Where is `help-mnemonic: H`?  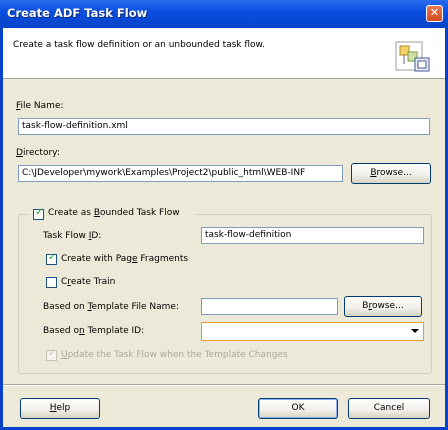 help-mnemonic: H is located at coordinates (53, 408).